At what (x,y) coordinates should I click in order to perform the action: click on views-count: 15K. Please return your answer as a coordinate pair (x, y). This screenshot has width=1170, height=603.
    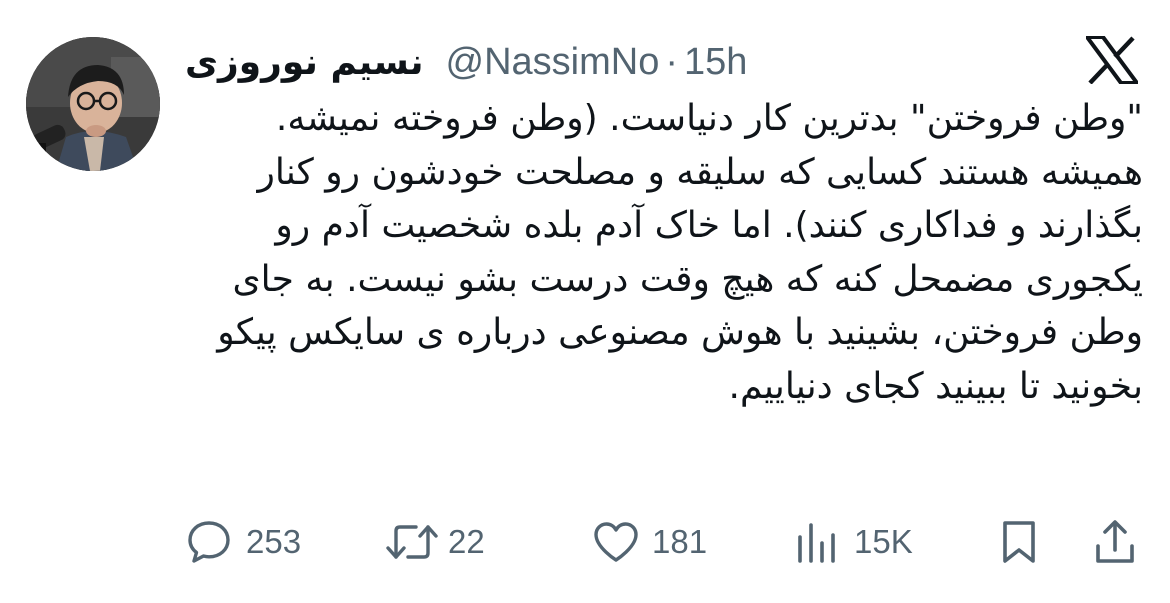
    Looking at the image, I should click on (883, 541).